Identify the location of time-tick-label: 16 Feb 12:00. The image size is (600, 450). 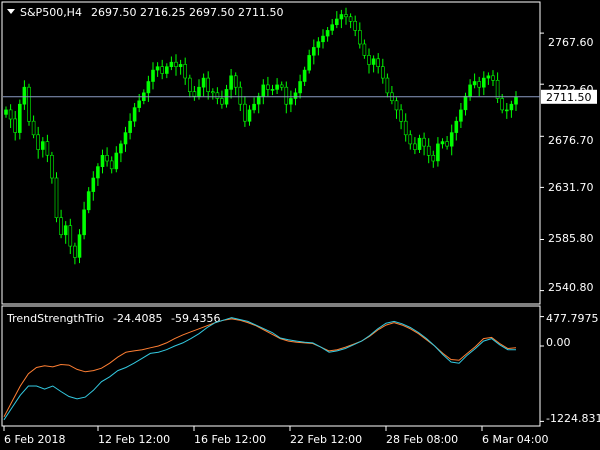
(230, 439).